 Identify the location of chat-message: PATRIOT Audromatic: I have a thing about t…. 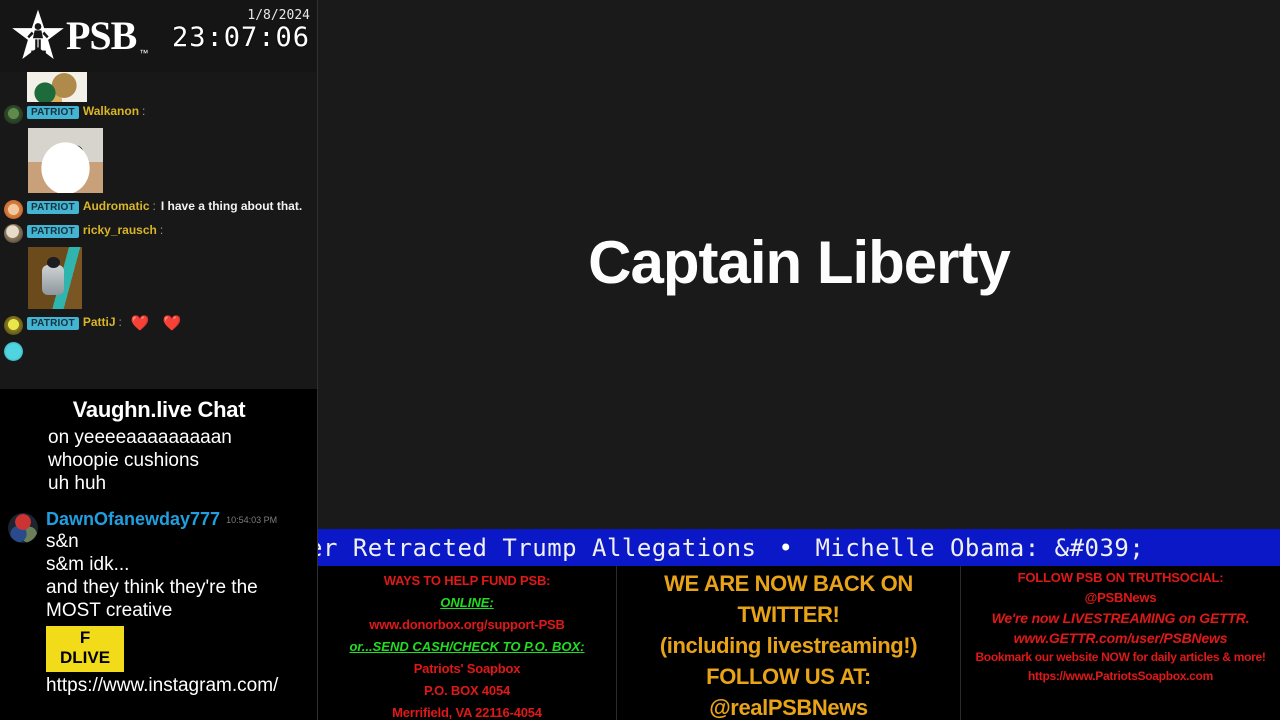
(159, 209).